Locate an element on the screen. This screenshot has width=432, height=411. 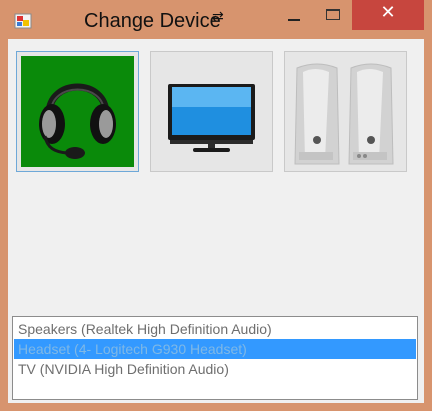
maximize-icon is located at coordinates (333, 14).